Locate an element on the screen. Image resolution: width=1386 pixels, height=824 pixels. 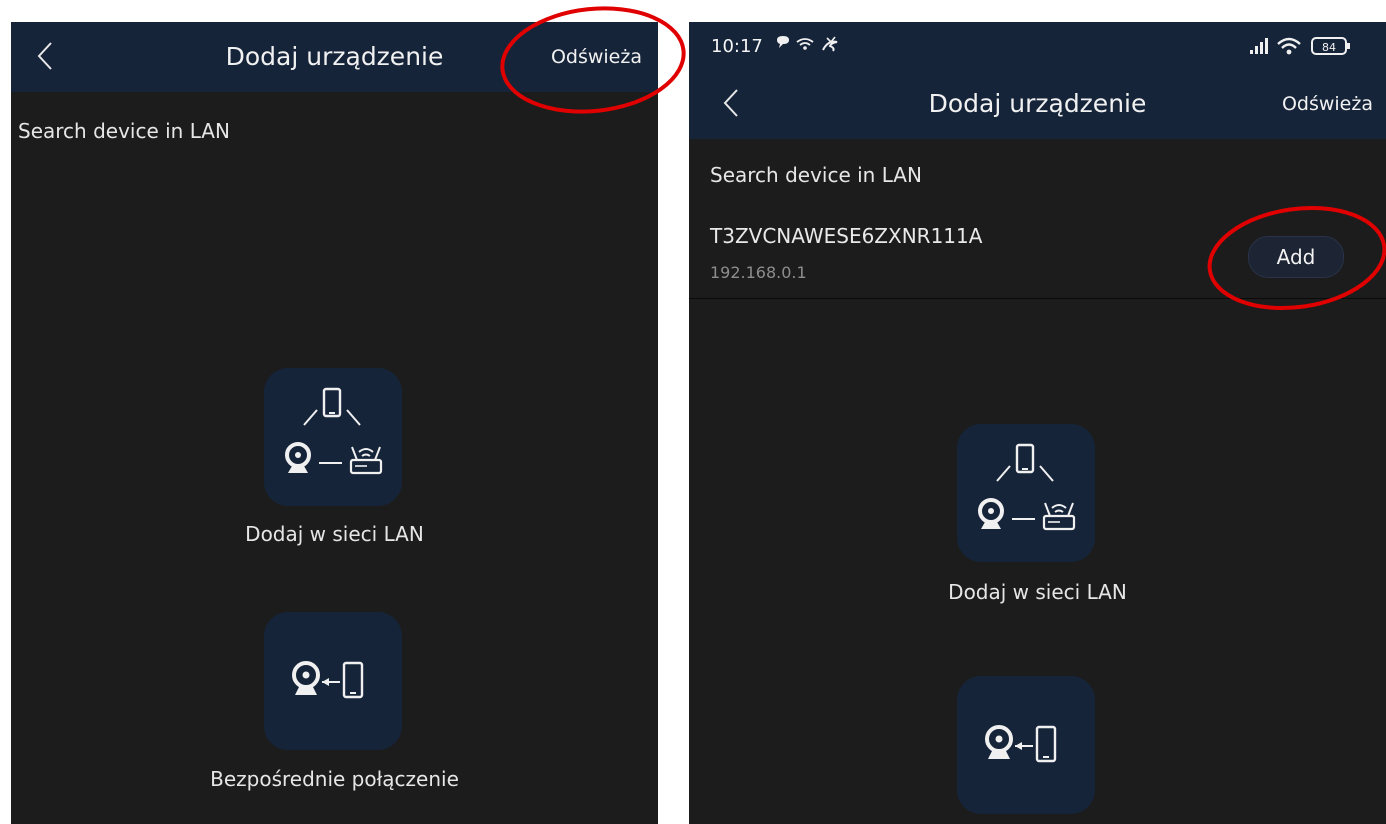
system-icons: 84 is located at coordinates (1300, 46).